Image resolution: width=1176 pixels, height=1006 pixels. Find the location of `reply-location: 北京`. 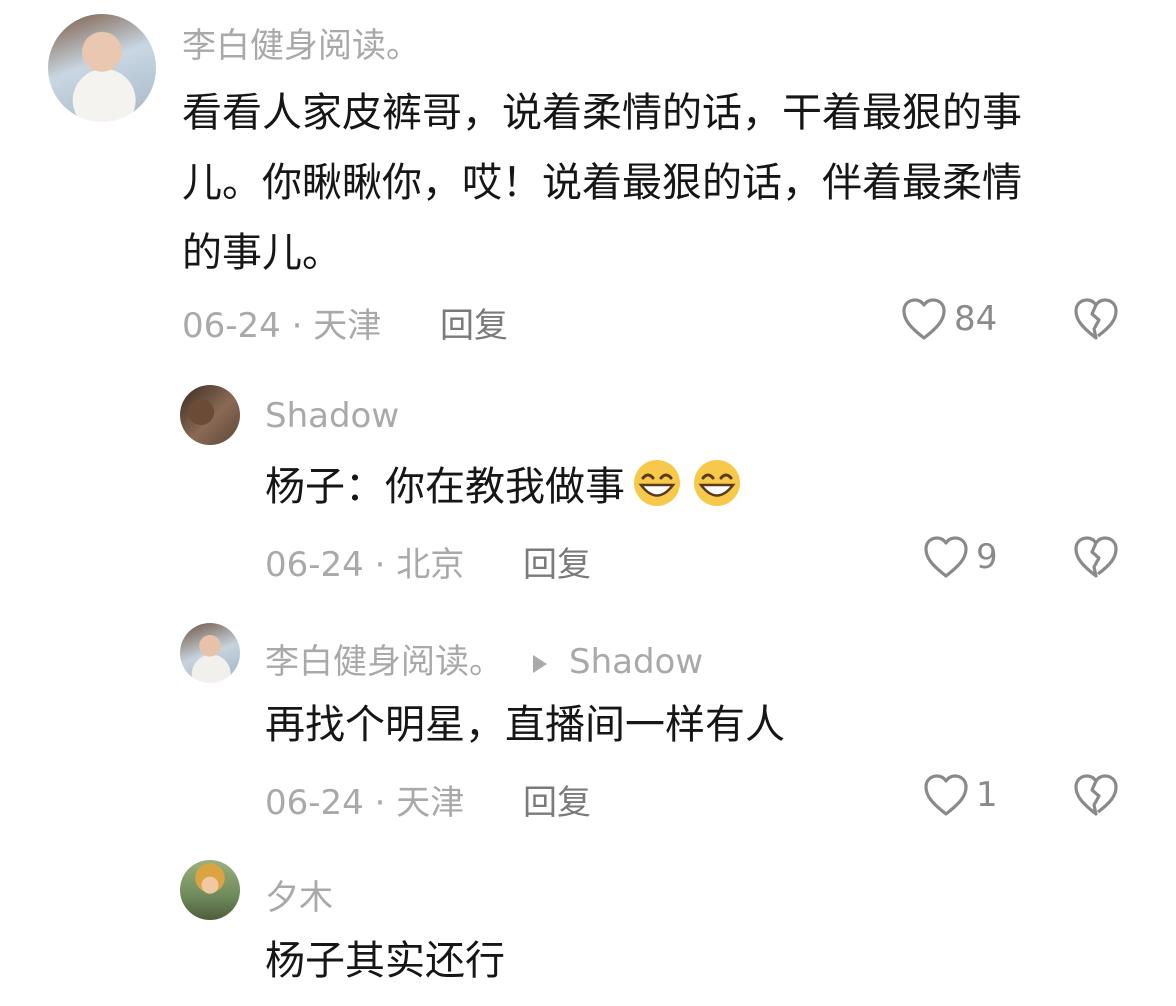

reply-location: 北京 is located at coordinates (430, 565).